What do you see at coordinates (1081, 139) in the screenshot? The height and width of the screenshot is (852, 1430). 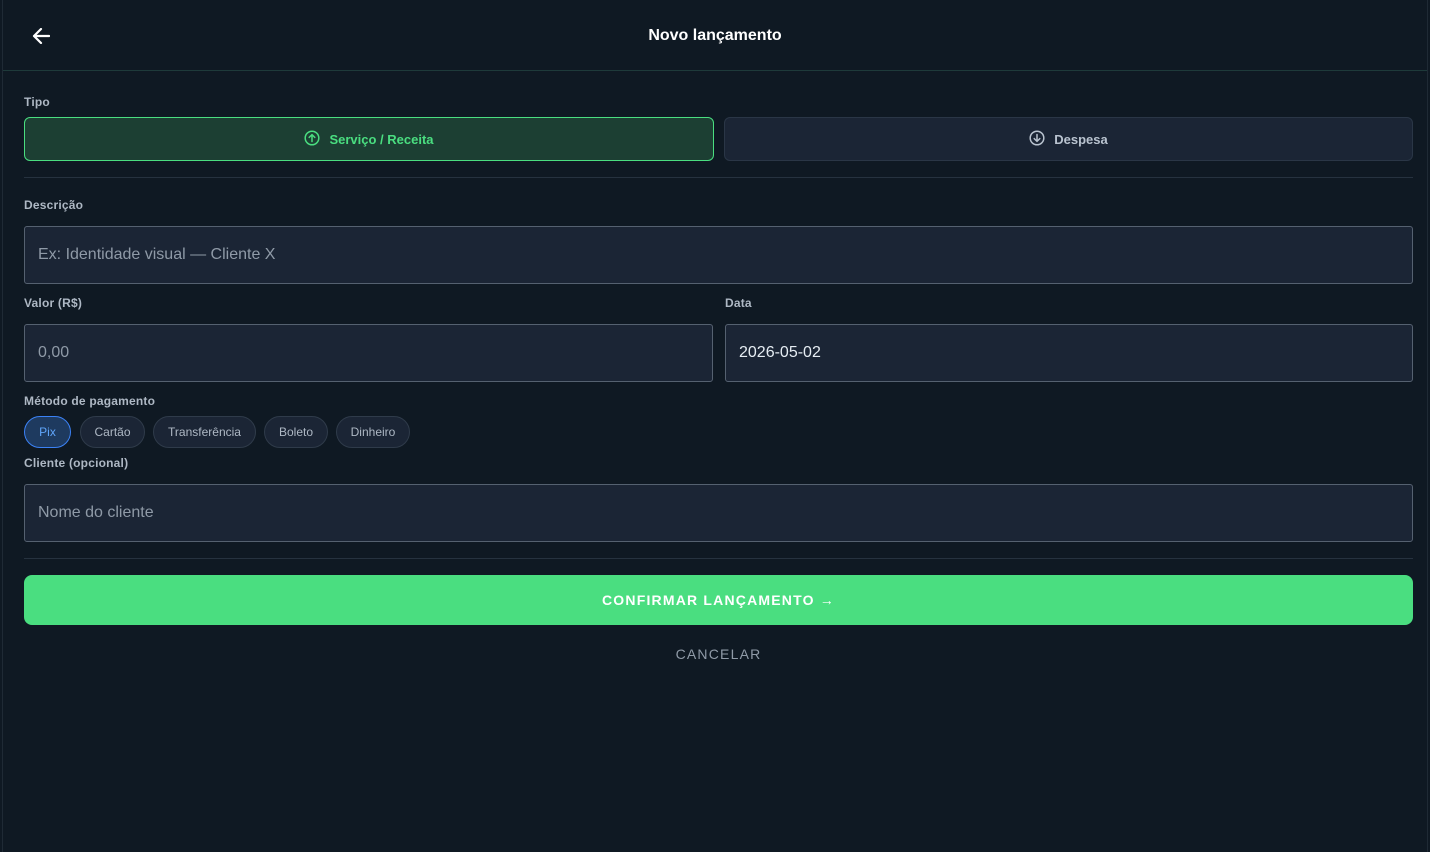 I see `type-expense-label: Despesa` at bounding box center [1081, 139].